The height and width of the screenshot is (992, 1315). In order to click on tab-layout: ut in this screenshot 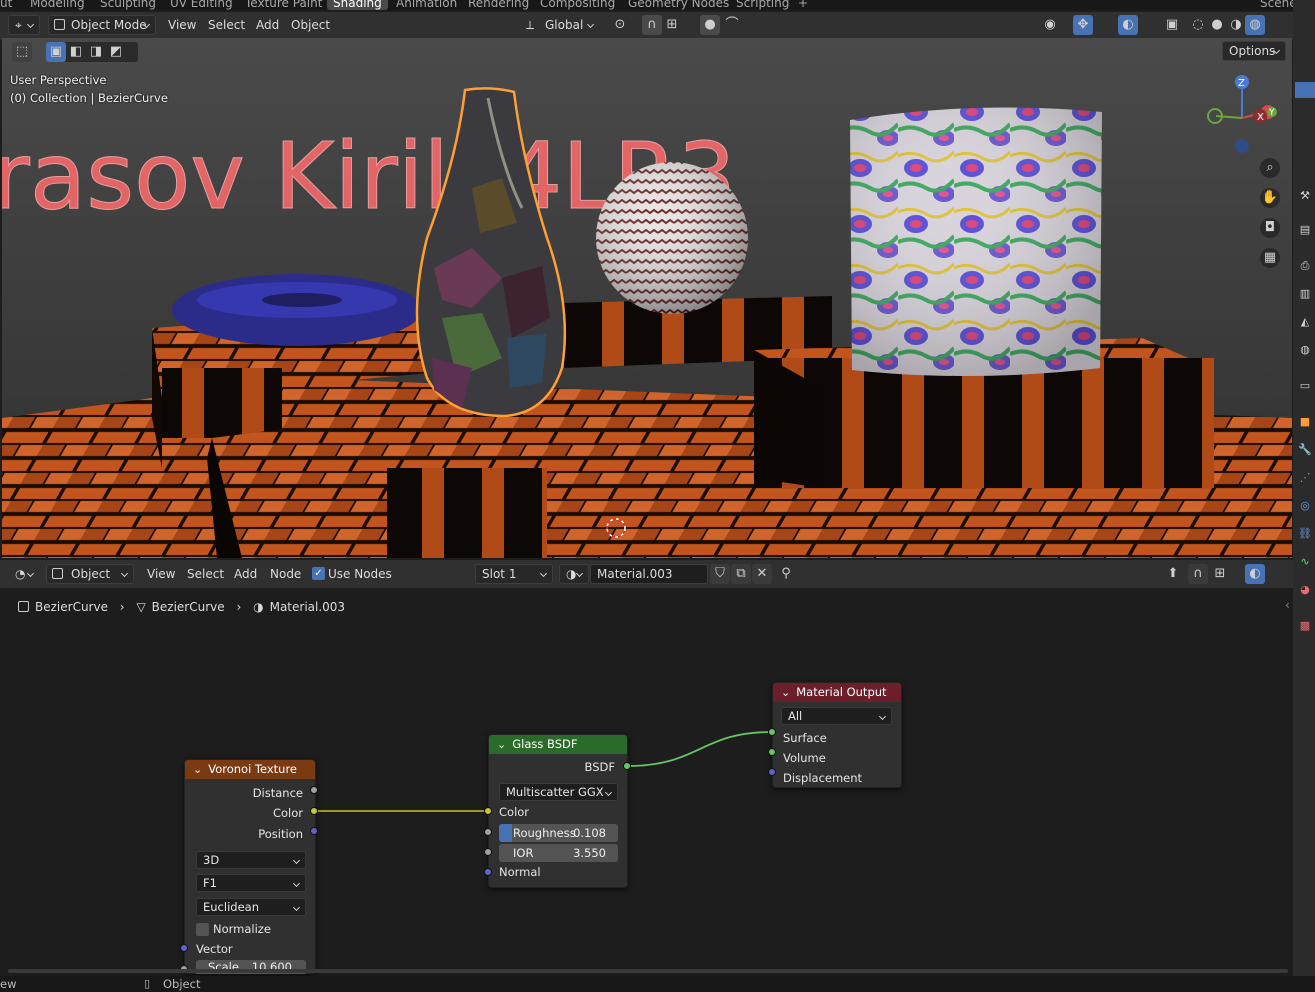, I will do `click(6, 5)`.